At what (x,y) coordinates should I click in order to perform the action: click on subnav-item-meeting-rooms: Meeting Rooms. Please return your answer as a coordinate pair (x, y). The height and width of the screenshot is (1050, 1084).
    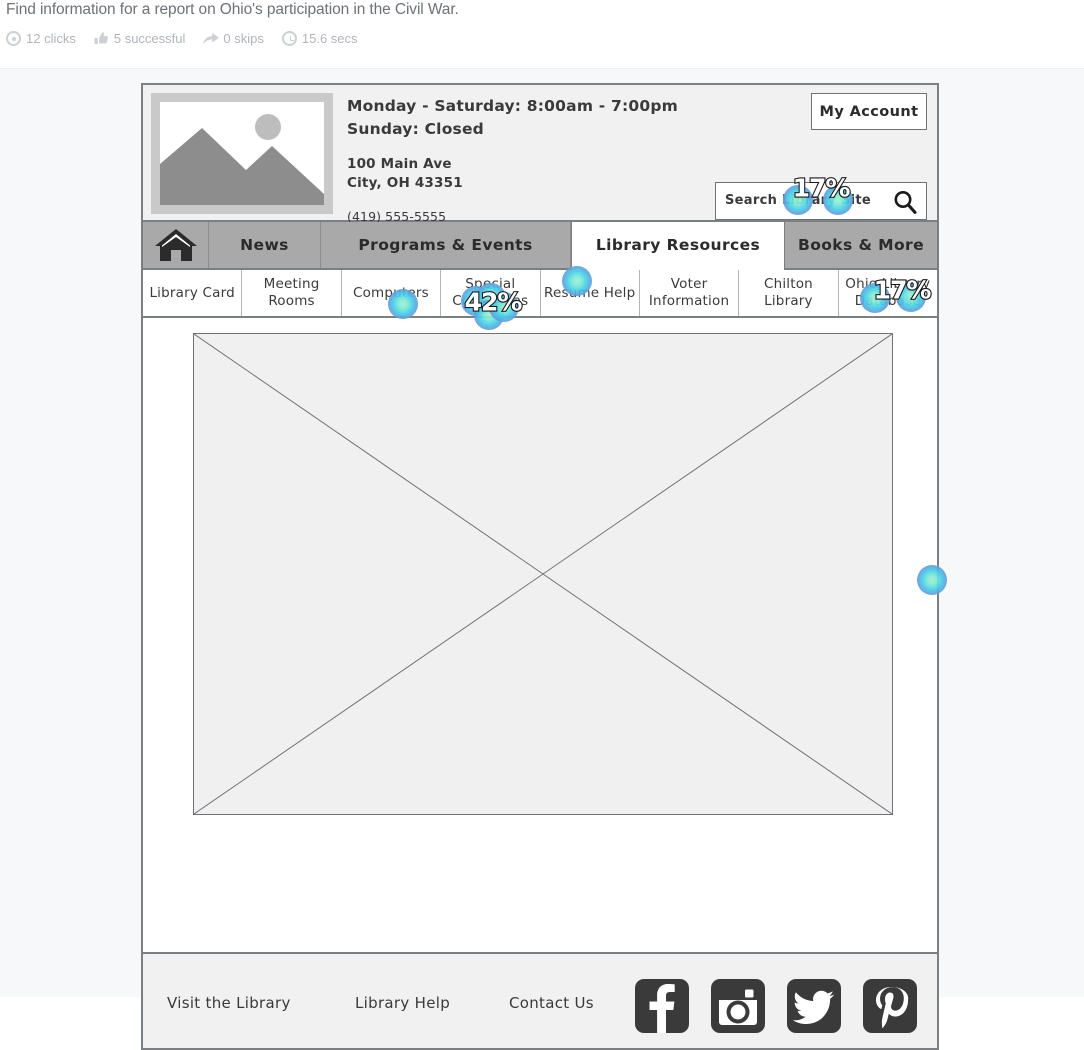
    Looking at the image, I should click on (292, 293).